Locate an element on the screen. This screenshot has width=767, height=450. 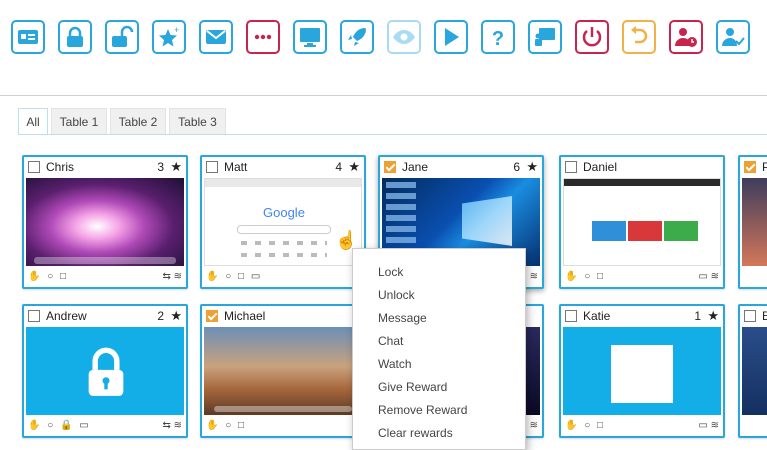
student-tile: P is located at coordinates (752, 222).